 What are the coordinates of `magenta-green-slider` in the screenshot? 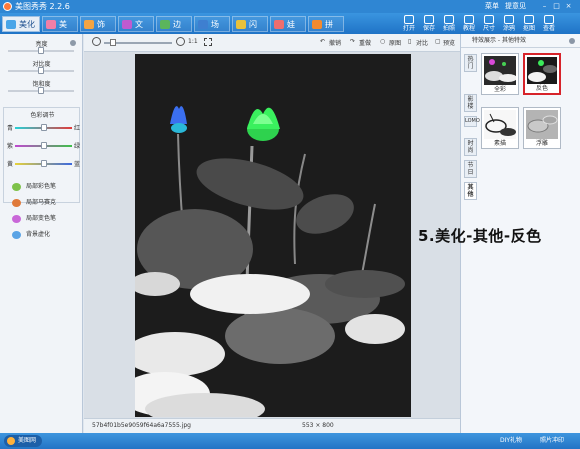 It's located at (43, 145).